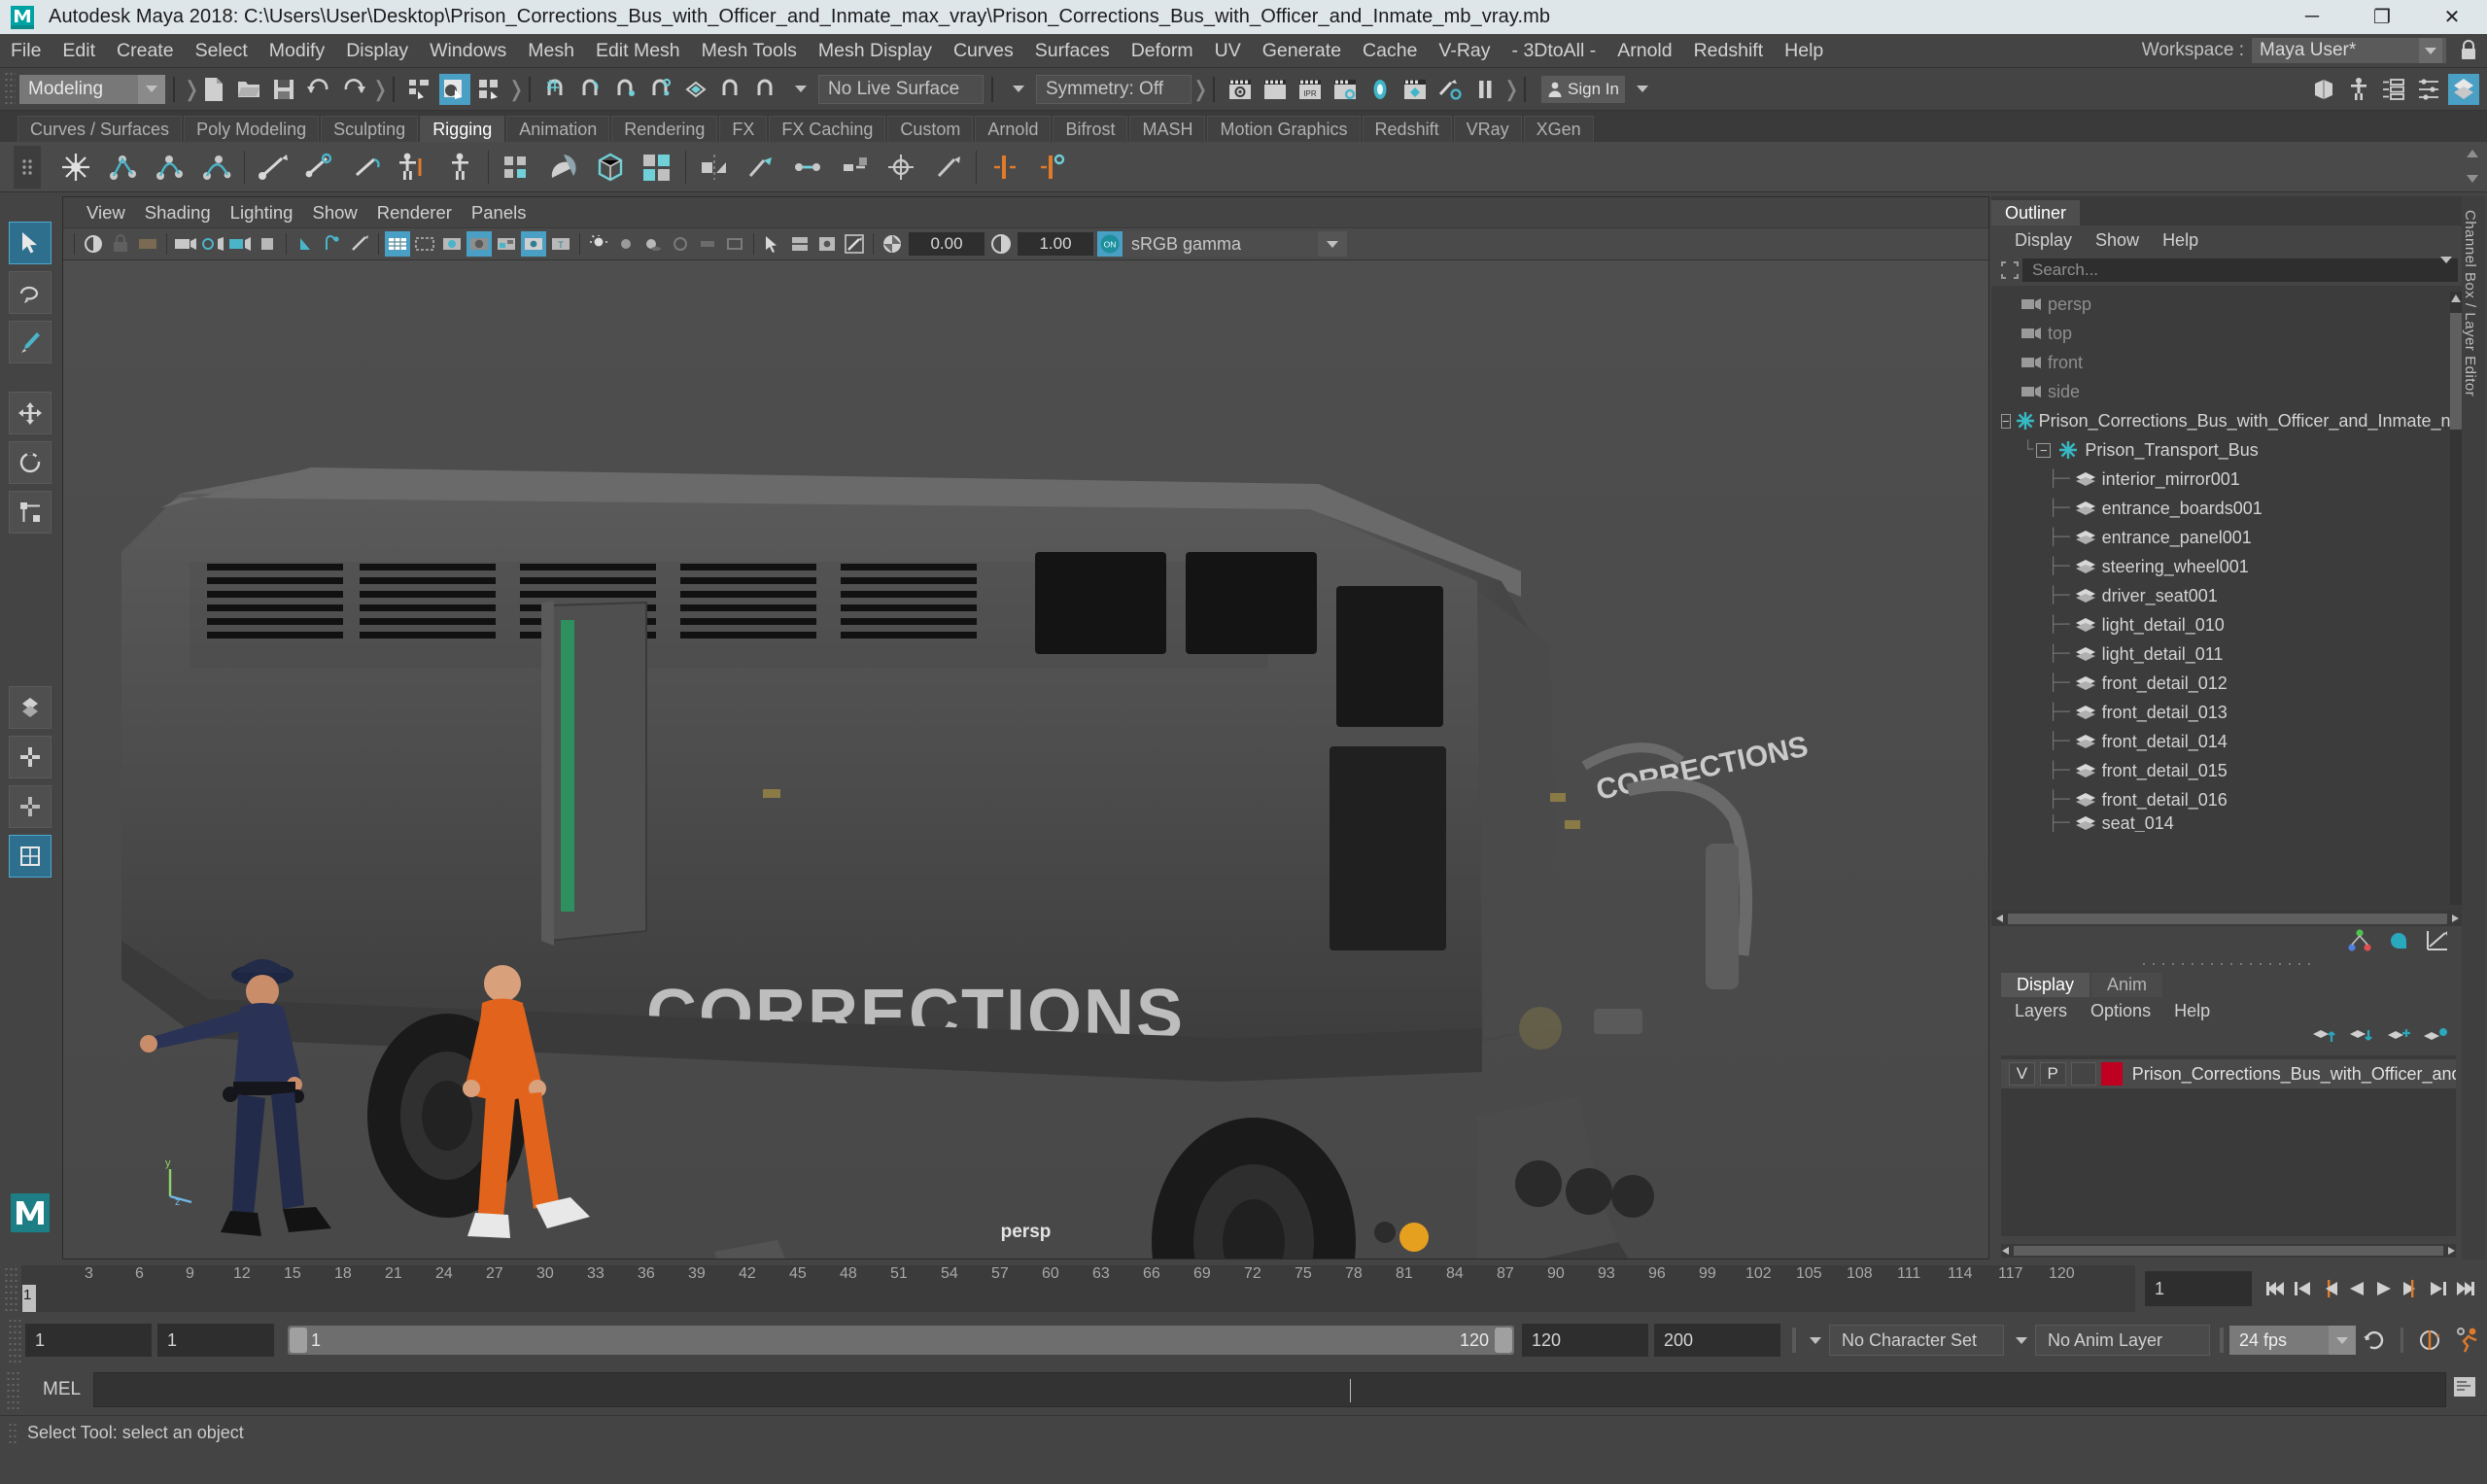  What do you see at coordinates (414, 213) in the screenshot?
I see `viewport-menu-renderer: Renderer` at bounding box center [414, 213].